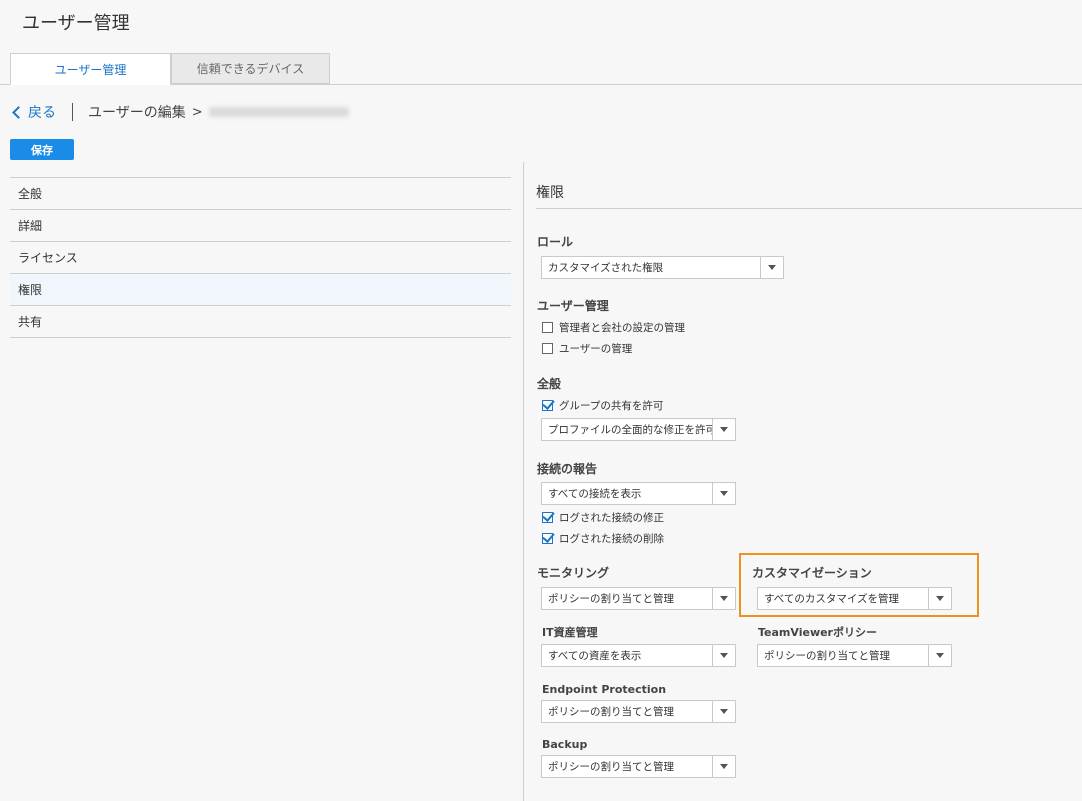 The height and width of the screenshot is (801, 1082). Describe the element at coordinates (137, 113) in the screenshot. I see `breadcrumb-edit-user: ユーザーの編集` at that location.